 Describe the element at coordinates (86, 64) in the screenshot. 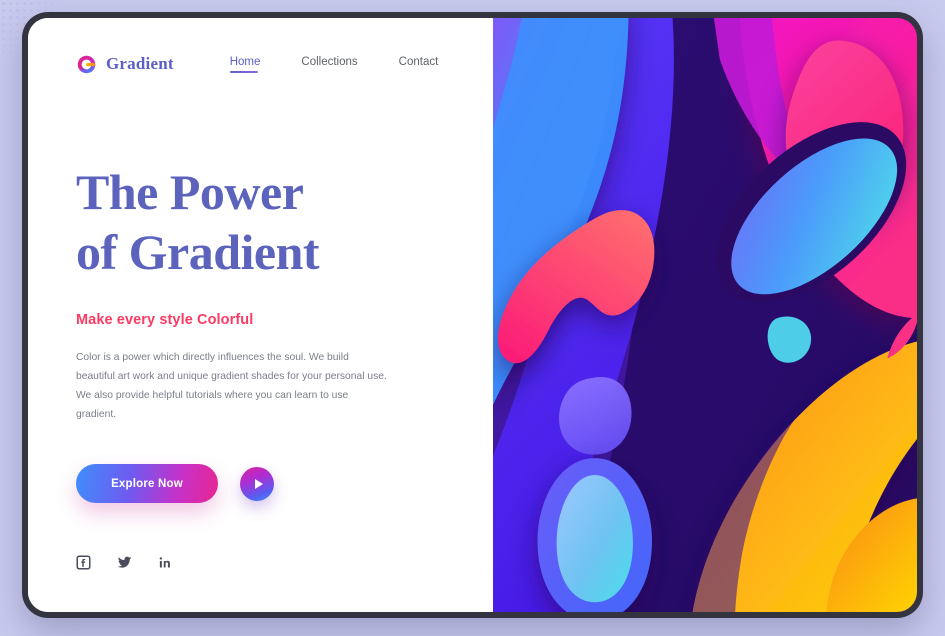

I see `google-g-logo-icon` at that location.